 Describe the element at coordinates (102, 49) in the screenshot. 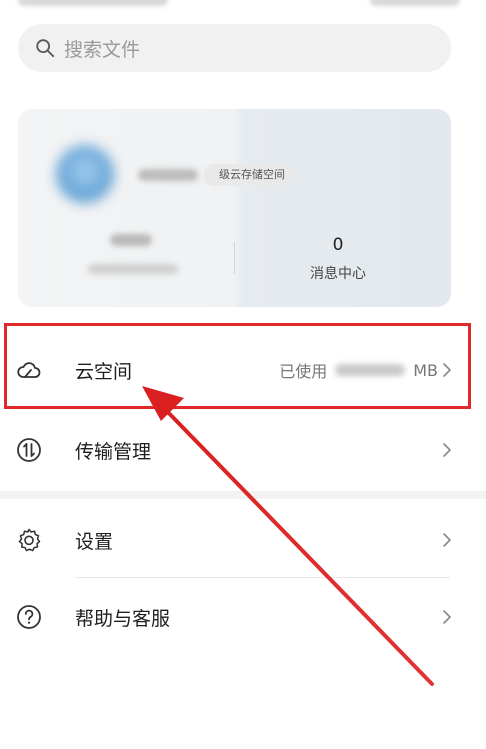

I see `search-placeholder: 搜索文件` at that location.